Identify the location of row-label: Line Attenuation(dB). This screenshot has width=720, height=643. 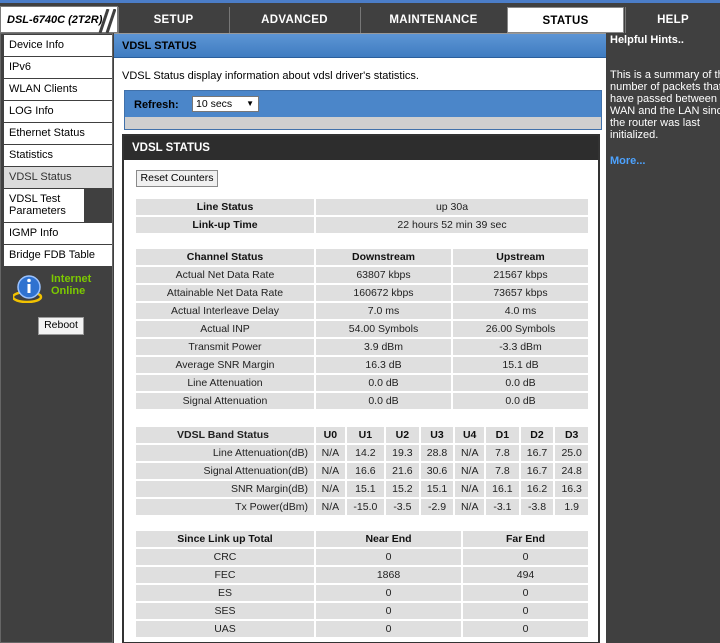
(225, 453).